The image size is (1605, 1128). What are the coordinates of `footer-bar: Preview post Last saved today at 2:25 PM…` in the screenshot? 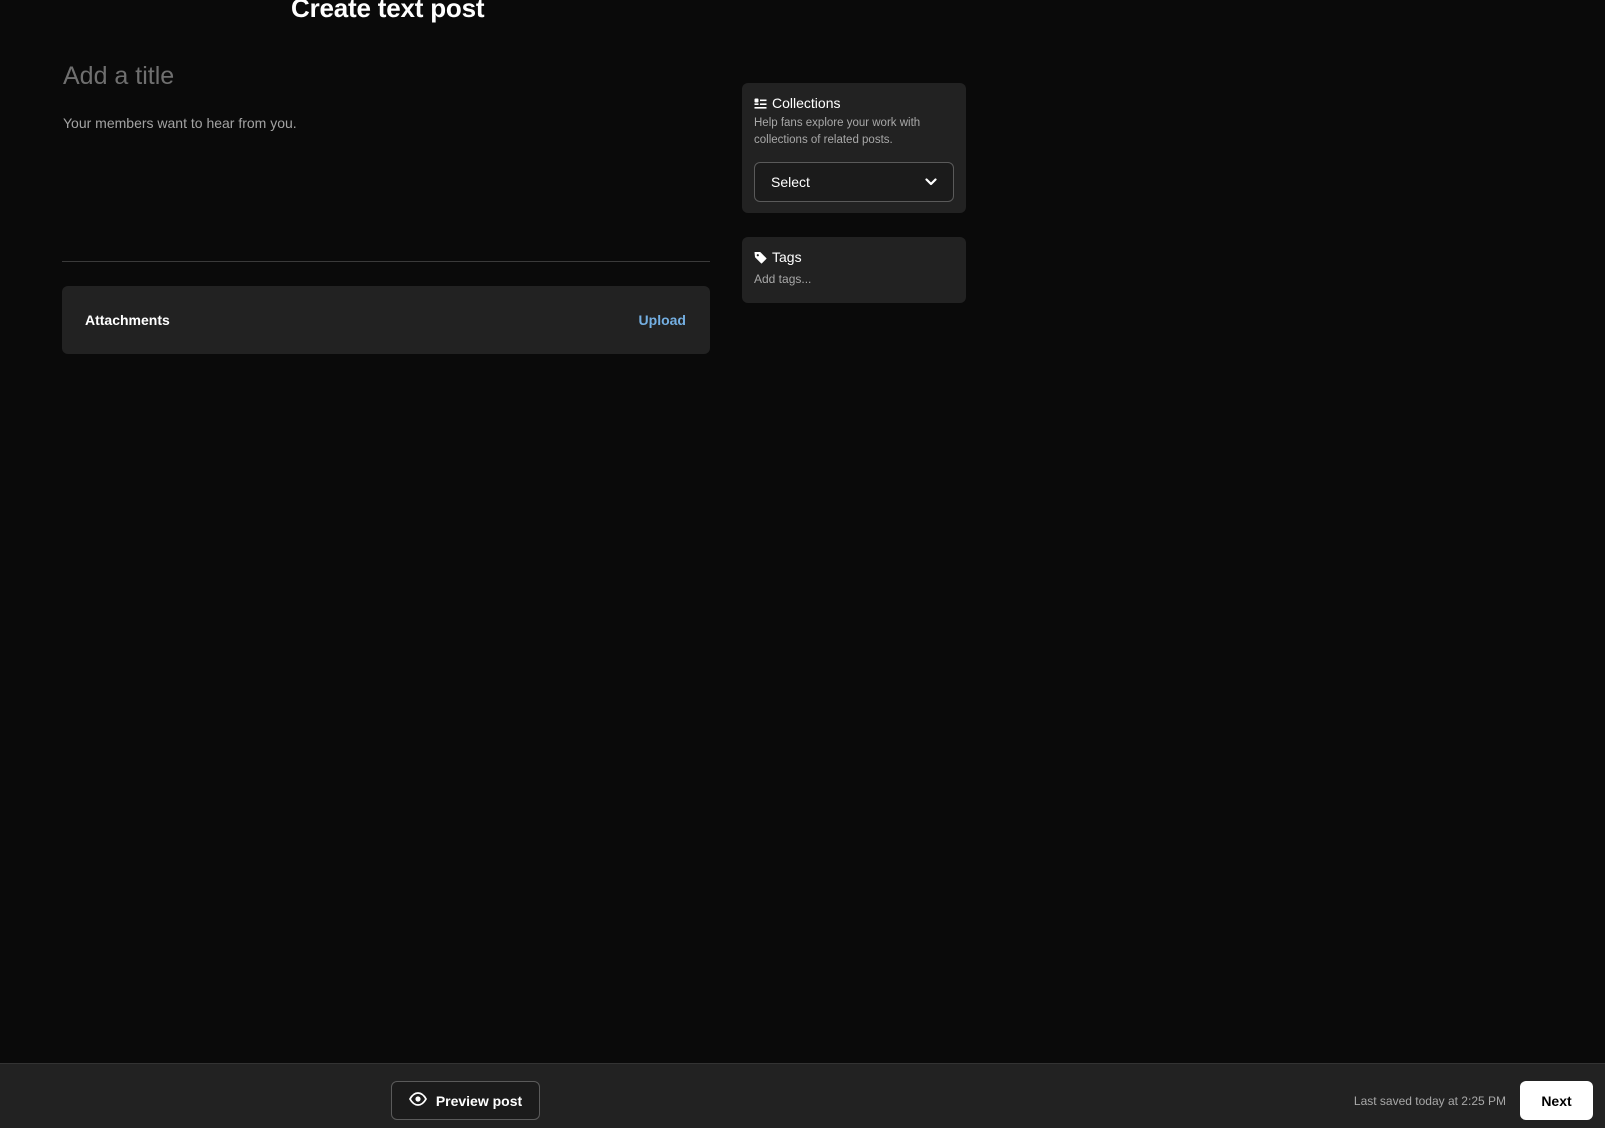 It's located at (802, 1095).